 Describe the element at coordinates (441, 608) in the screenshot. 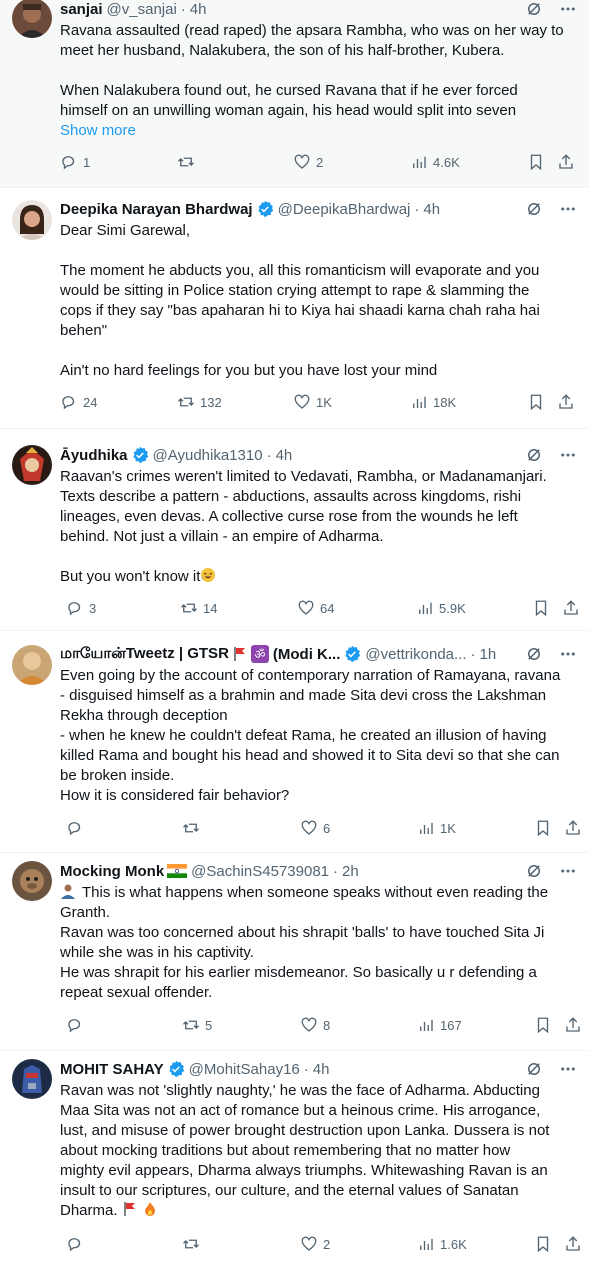

I see `views-button: 5.9K` at that location.